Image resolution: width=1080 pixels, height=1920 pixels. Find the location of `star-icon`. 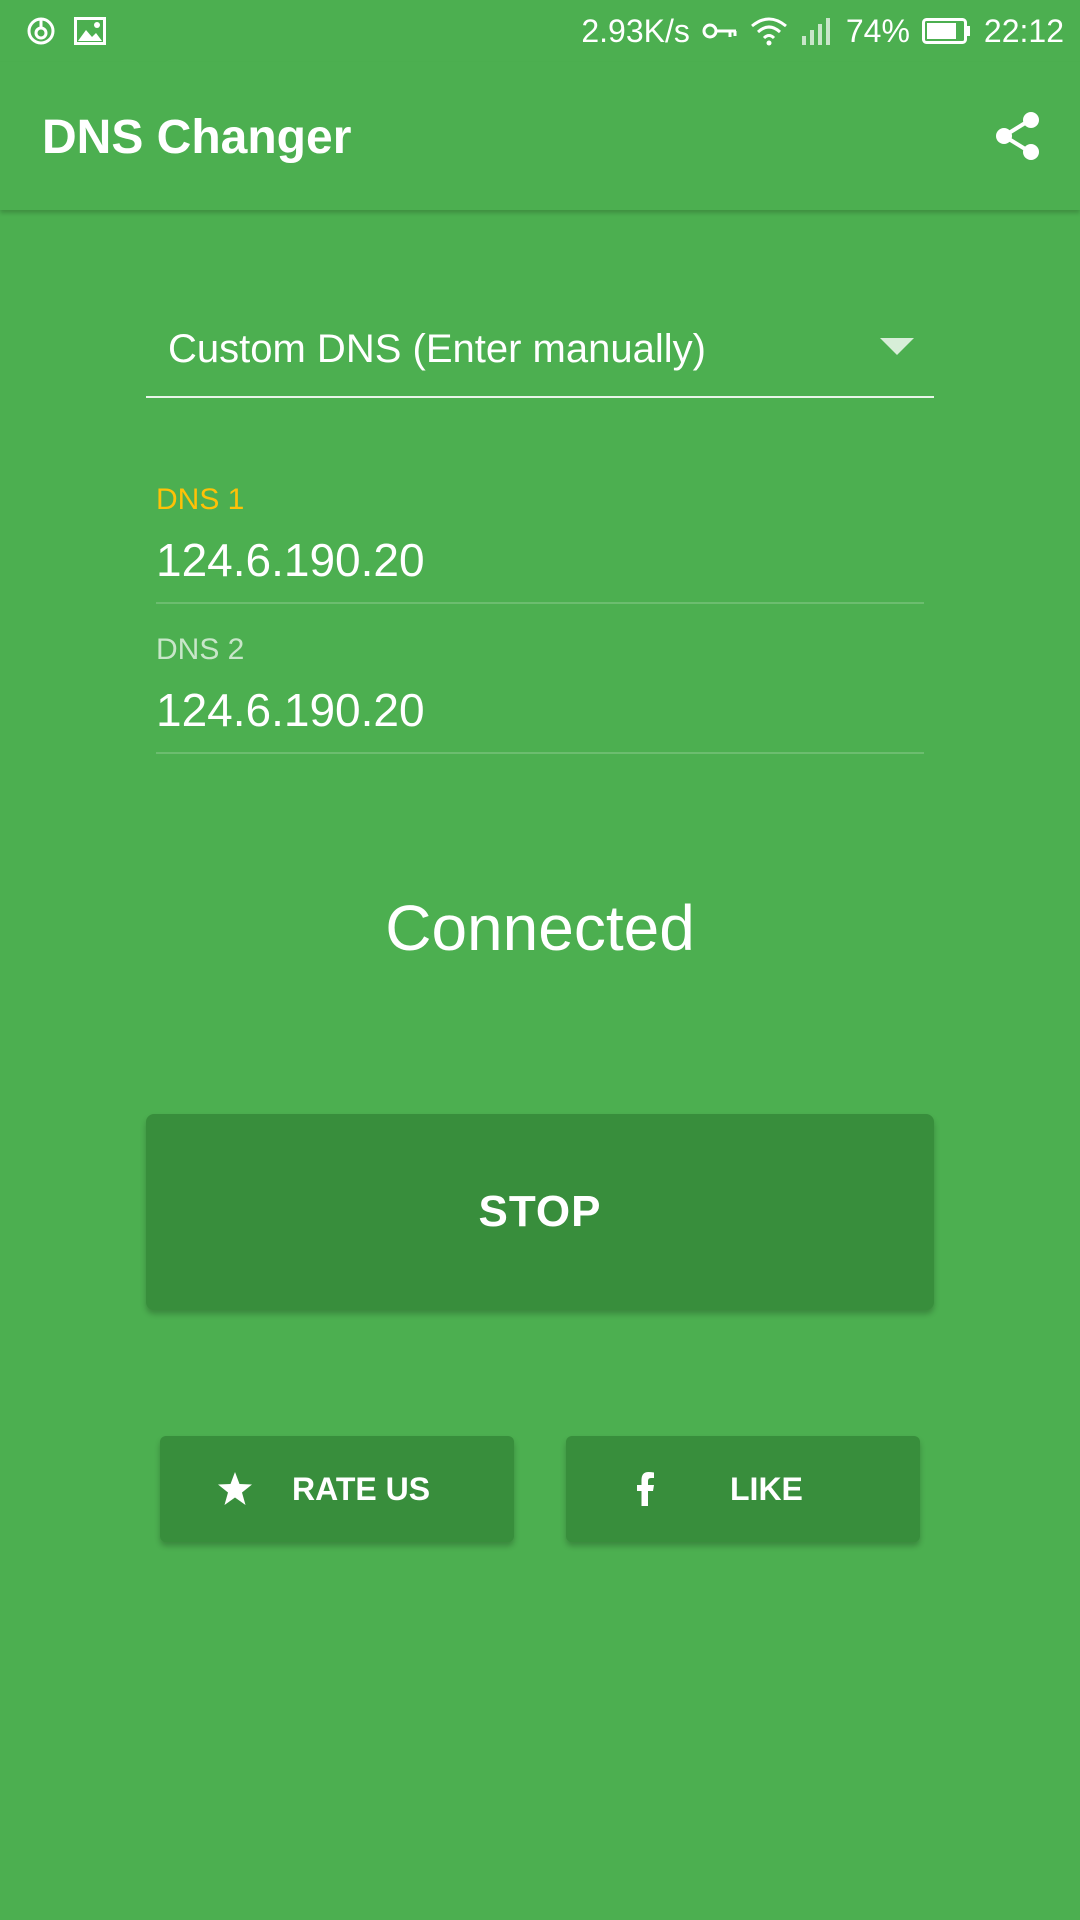

star-icon is located at coordinates (235, 1488).